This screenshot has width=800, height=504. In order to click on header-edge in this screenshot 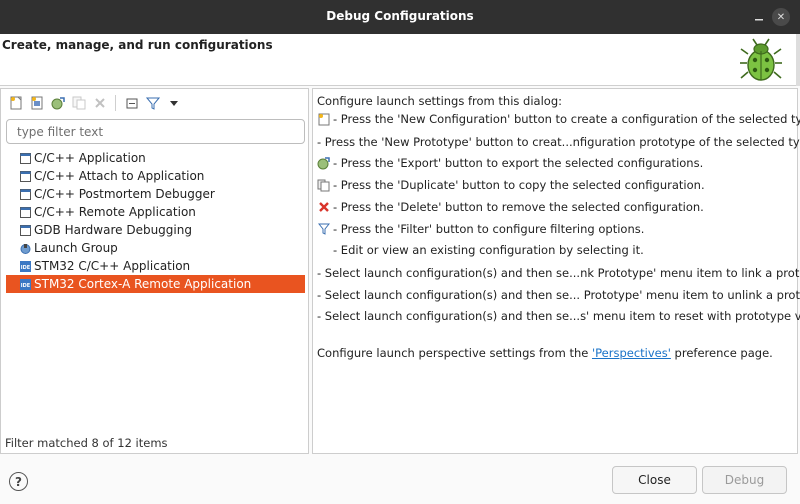, I will do `click(798, 60)`.